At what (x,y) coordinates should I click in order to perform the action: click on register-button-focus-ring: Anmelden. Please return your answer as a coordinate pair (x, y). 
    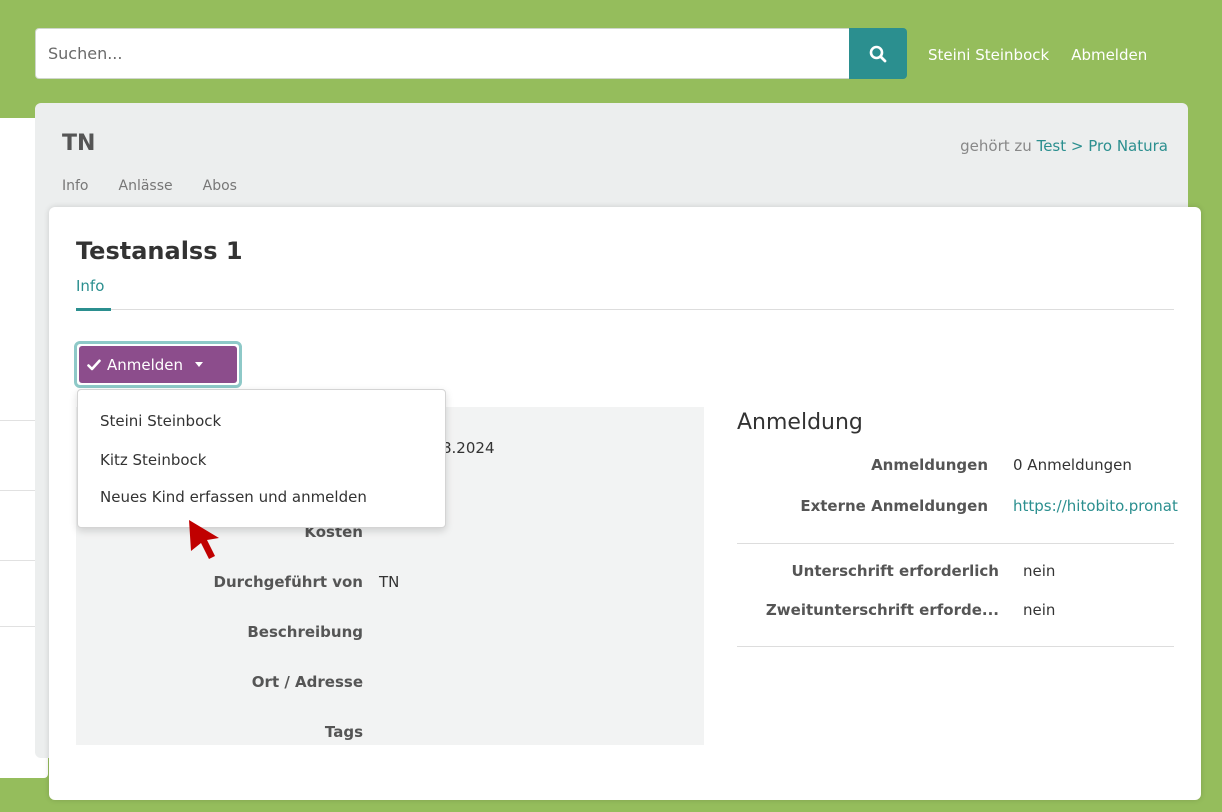
    Looking at the image, I should click on (158, 364).